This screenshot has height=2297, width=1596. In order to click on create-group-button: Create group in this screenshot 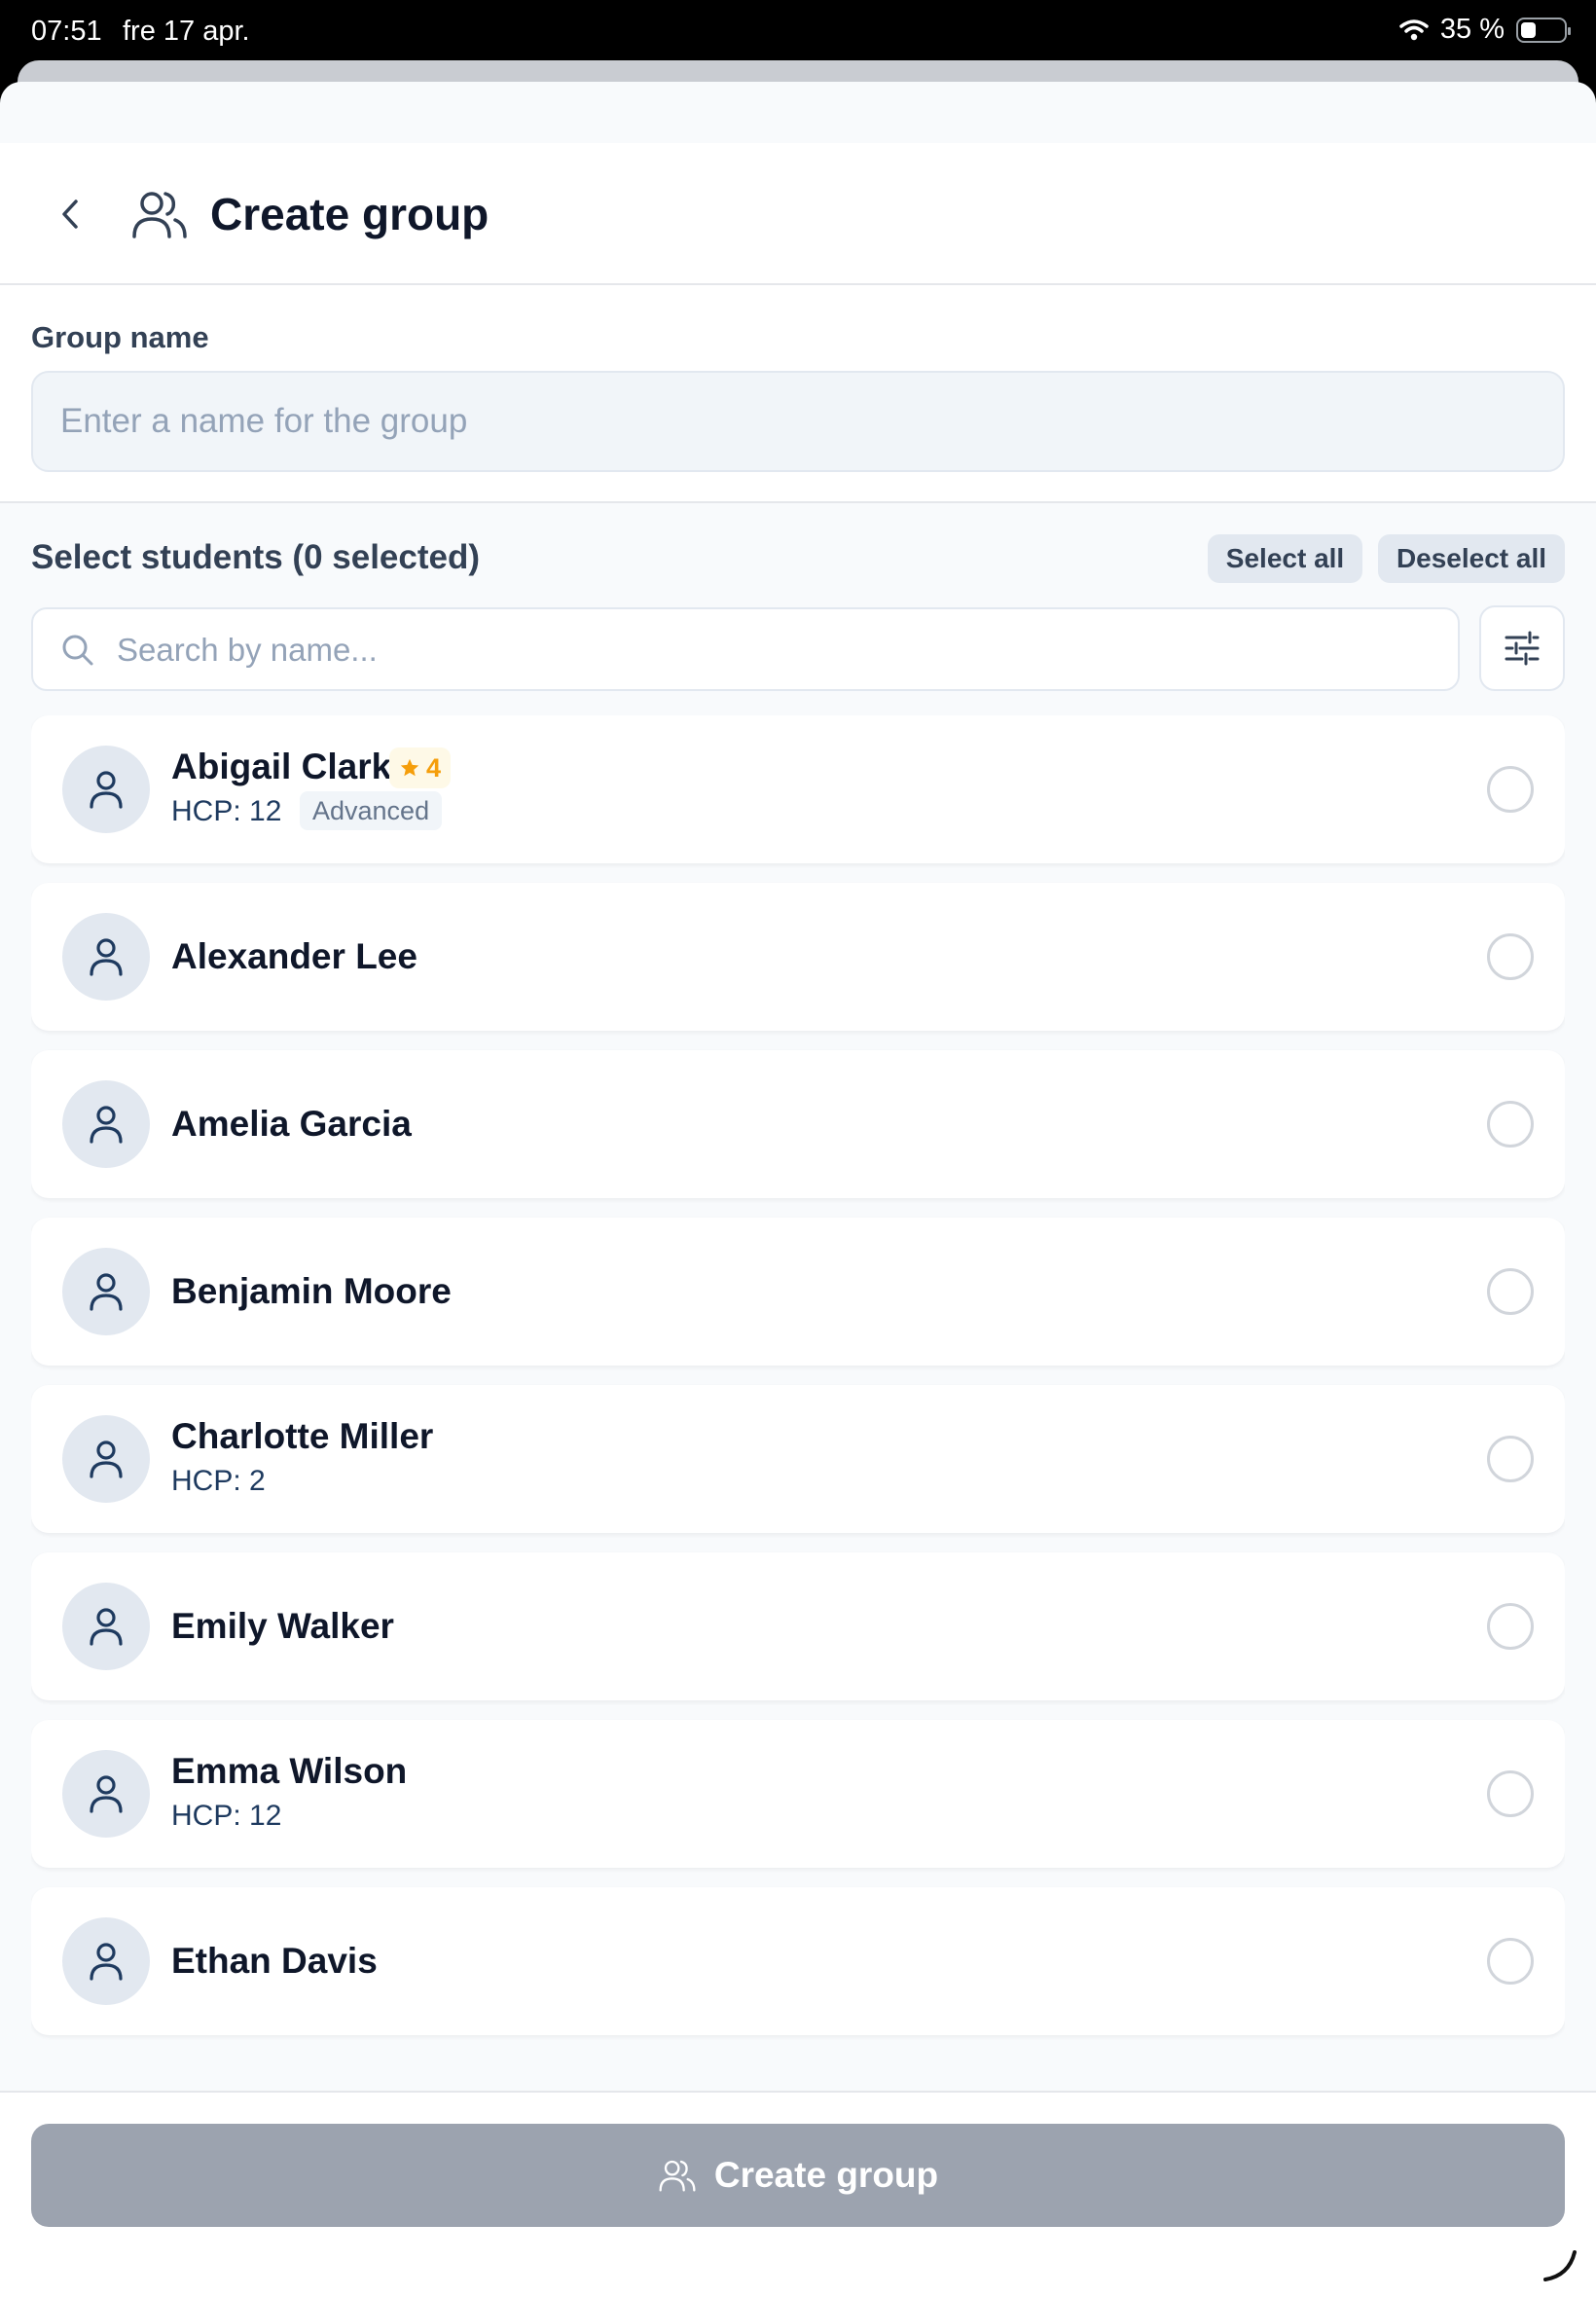, I will do `click(798, 2175)`.